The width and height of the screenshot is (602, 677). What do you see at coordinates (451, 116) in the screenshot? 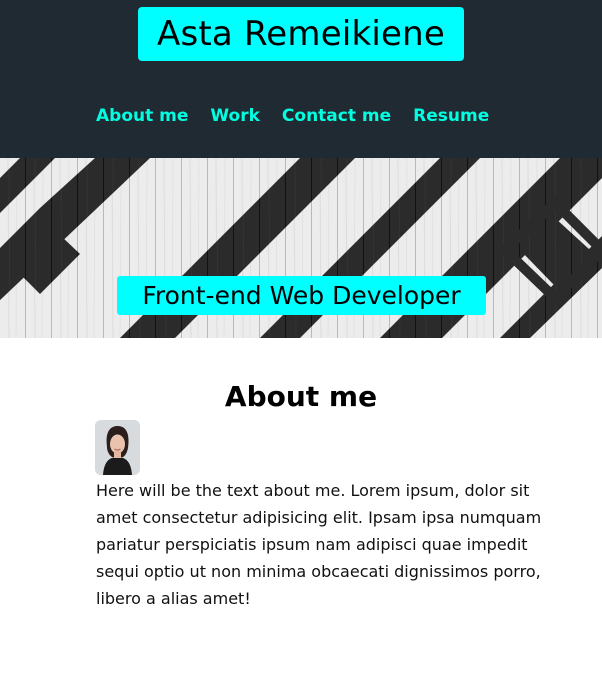
I see `nav-link-resume: Resume` at bounding box center [451, 116].